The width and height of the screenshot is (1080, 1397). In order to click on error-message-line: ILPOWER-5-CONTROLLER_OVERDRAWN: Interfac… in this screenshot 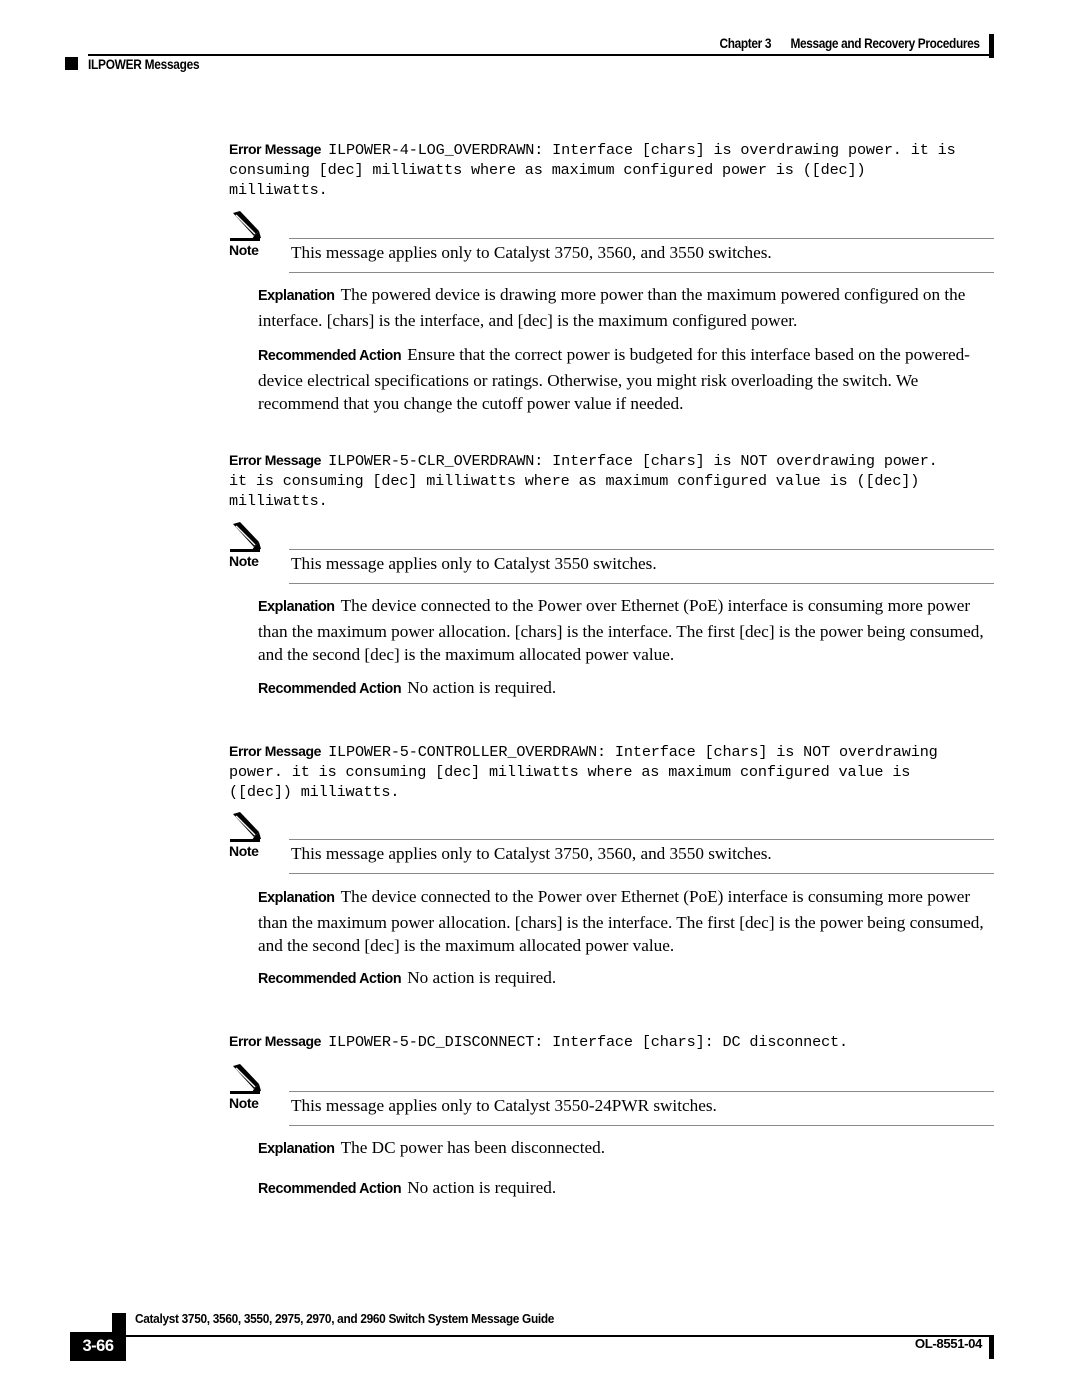, I will do `click(633, 752)`.